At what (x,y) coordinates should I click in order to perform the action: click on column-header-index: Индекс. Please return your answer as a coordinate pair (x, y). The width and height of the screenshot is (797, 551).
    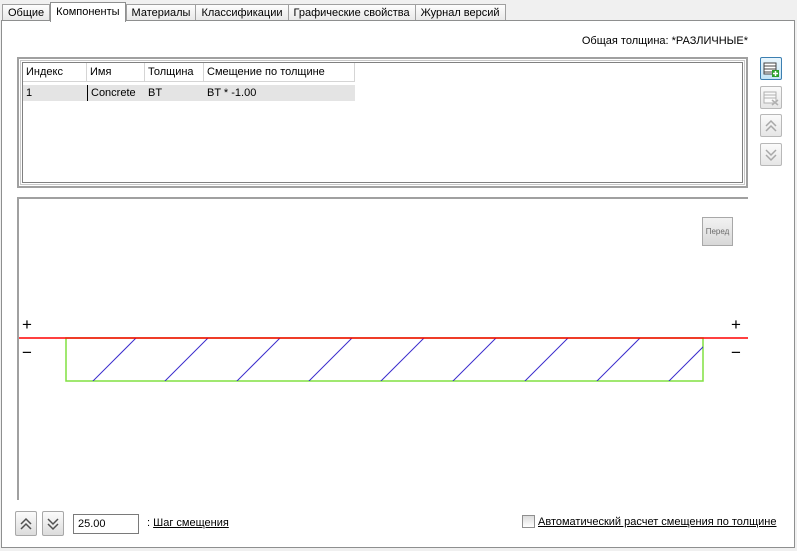
    Looking at the image, I should click on (55, 72).